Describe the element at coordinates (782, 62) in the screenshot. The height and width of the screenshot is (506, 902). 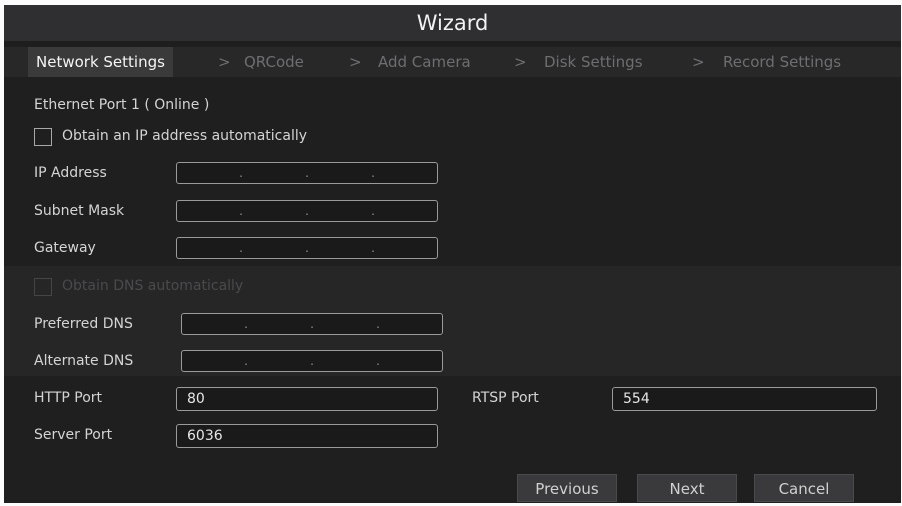
I see `step-record-settings: Record Settings` at that location.